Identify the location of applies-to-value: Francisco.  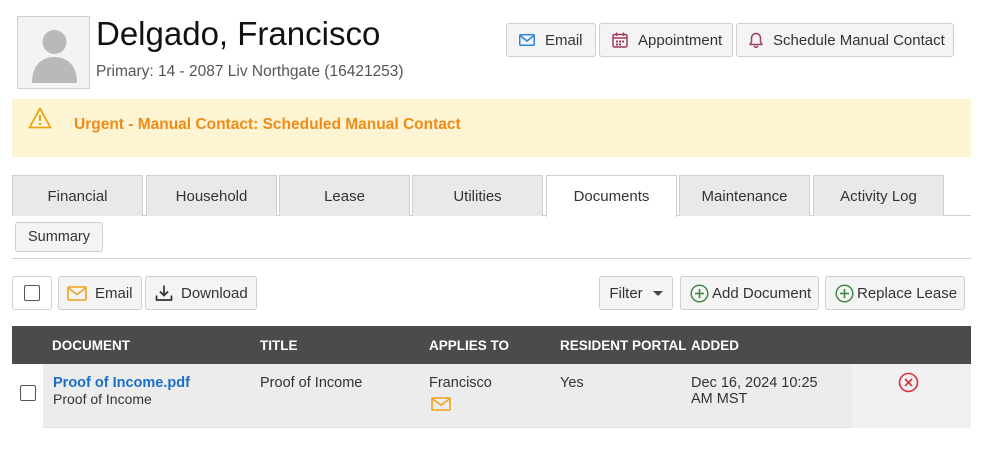
(460, 383).